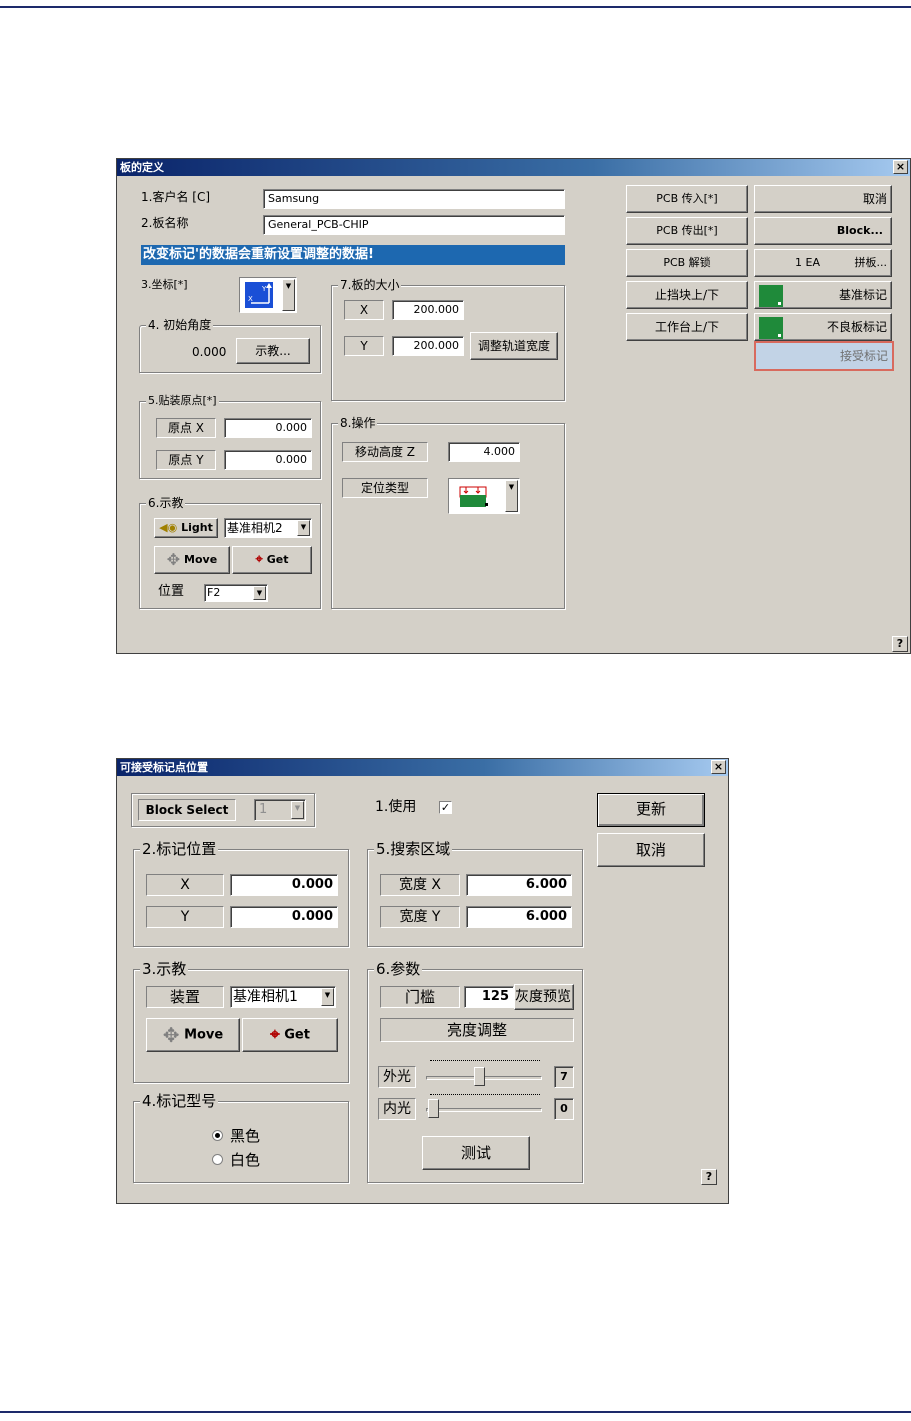 This screenshot has height=1421, width=911. Describe the element at coordinates (353, 255) in the screenshot. I see `warning-banner: 改变标记'的数据会重新设置调整的数据!` at that location.